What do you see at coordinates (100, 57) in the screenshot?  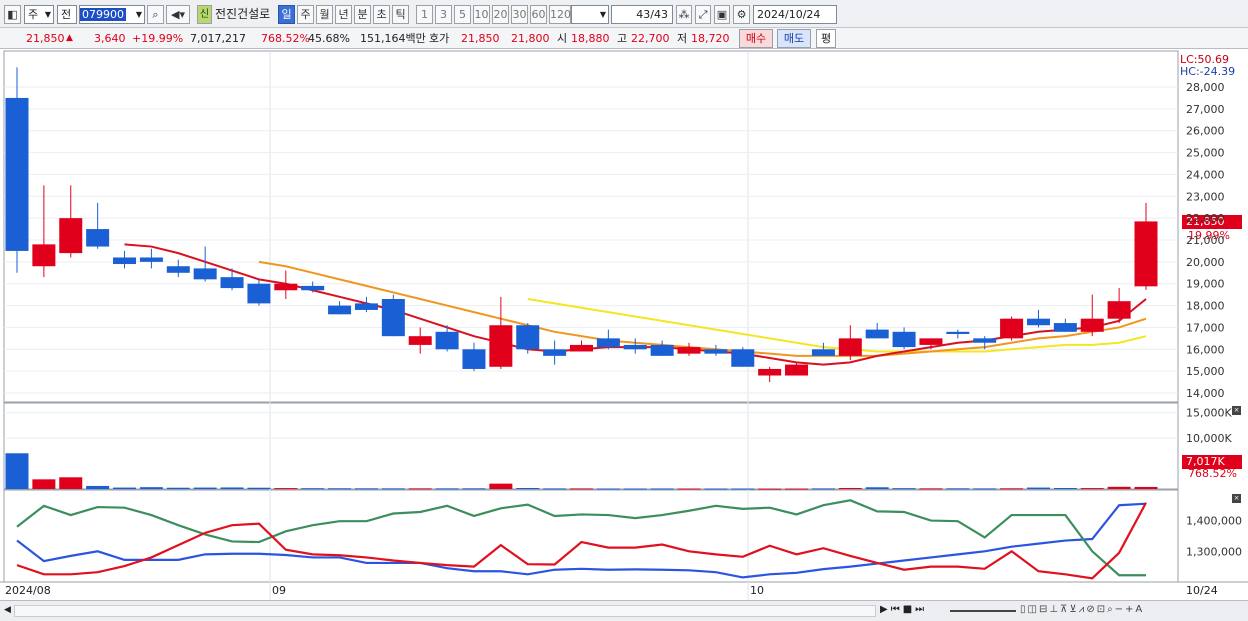 I see `legend-marker-icon: ■` at bounding box center [100, 57].